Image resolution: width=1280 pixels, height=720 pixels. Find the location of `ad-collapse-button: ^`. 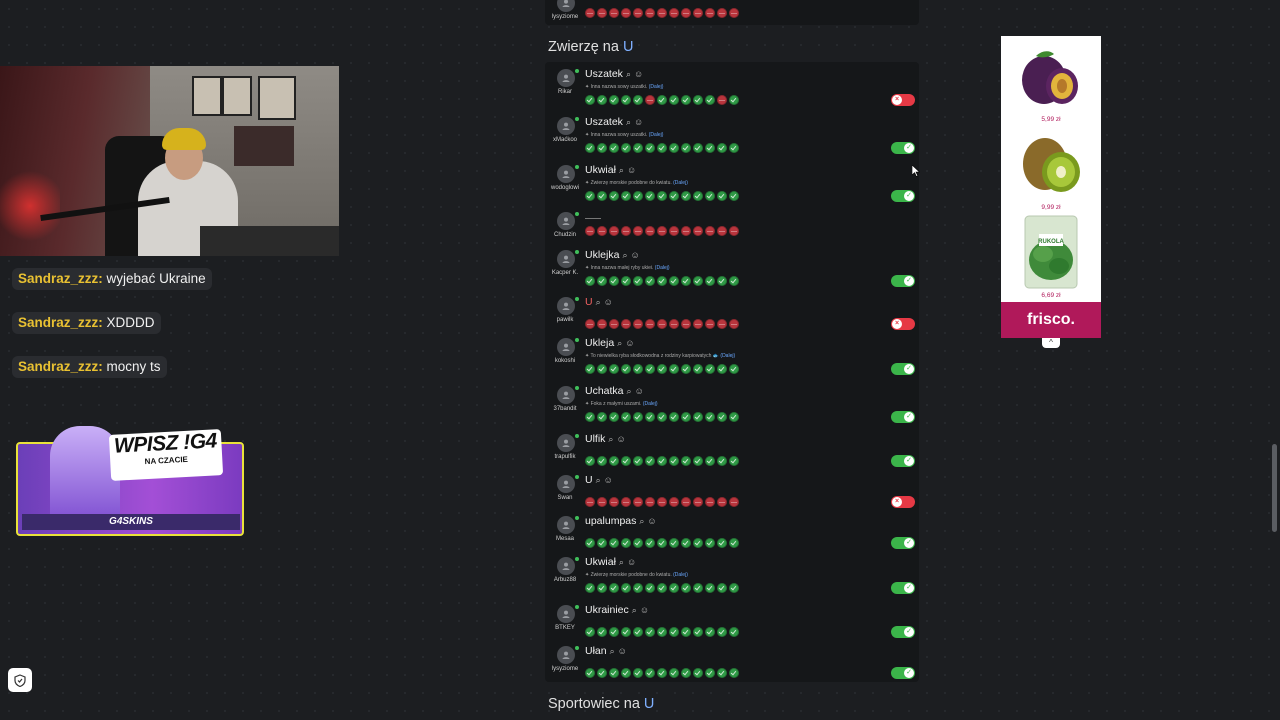

ad-collapse-button: ^ is located at coordinates (1051, 343).